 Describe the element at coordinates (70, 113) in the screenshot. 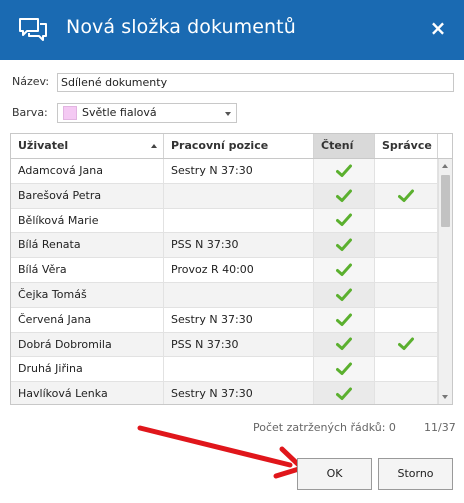

I see `color-swatch` at that location.